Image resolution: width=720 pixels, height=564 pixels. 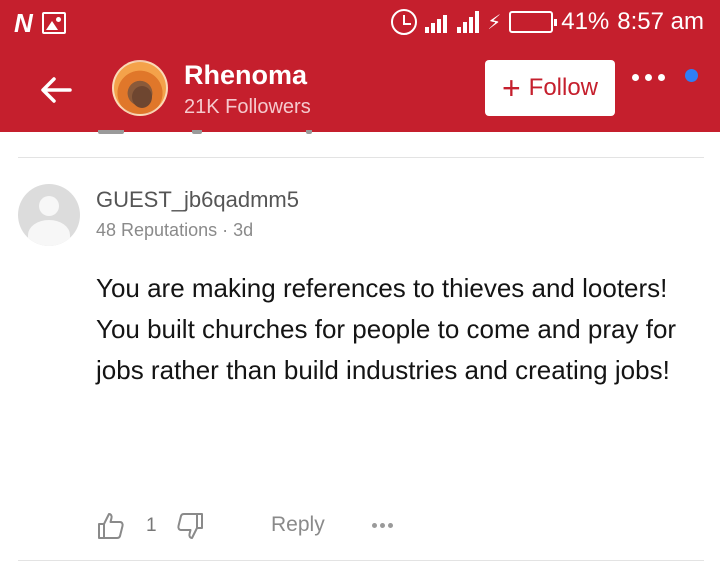 What do you see at coordinates (533, 22) in the screenshot?
I see `battery-icon` at bounding box center [533, 22].